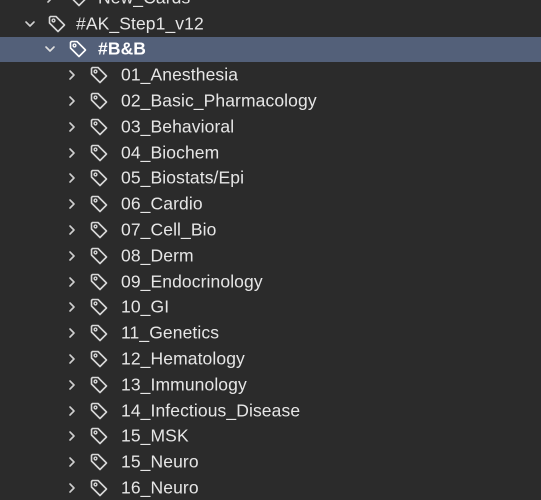 Image resolution: width=541 pixels, height=500 pixels. Describe the element at coordinates (270, 462) in the screenshot. I see `tree-item: 15_Neuro` at that location.